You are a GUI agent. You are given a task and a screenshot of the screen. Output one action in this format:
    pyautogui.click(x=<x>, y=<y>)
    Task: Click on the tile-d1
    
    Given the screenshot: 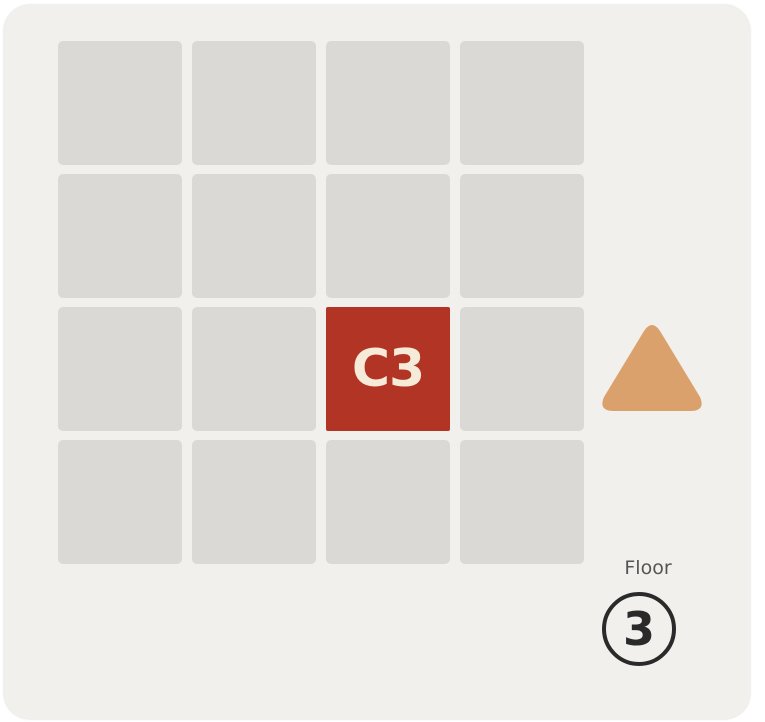 What is the action you would take?
    pyautogui.click(x=522, y=103)
    